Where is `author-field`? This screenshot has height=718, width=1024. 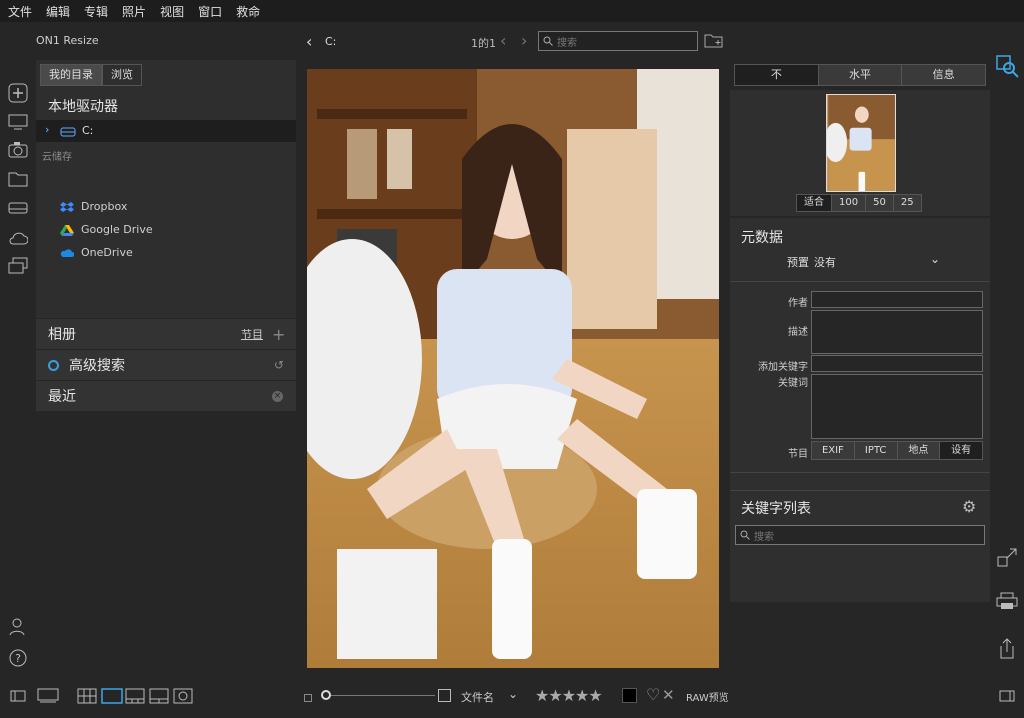 author-field is located at coordinates (897, 299).